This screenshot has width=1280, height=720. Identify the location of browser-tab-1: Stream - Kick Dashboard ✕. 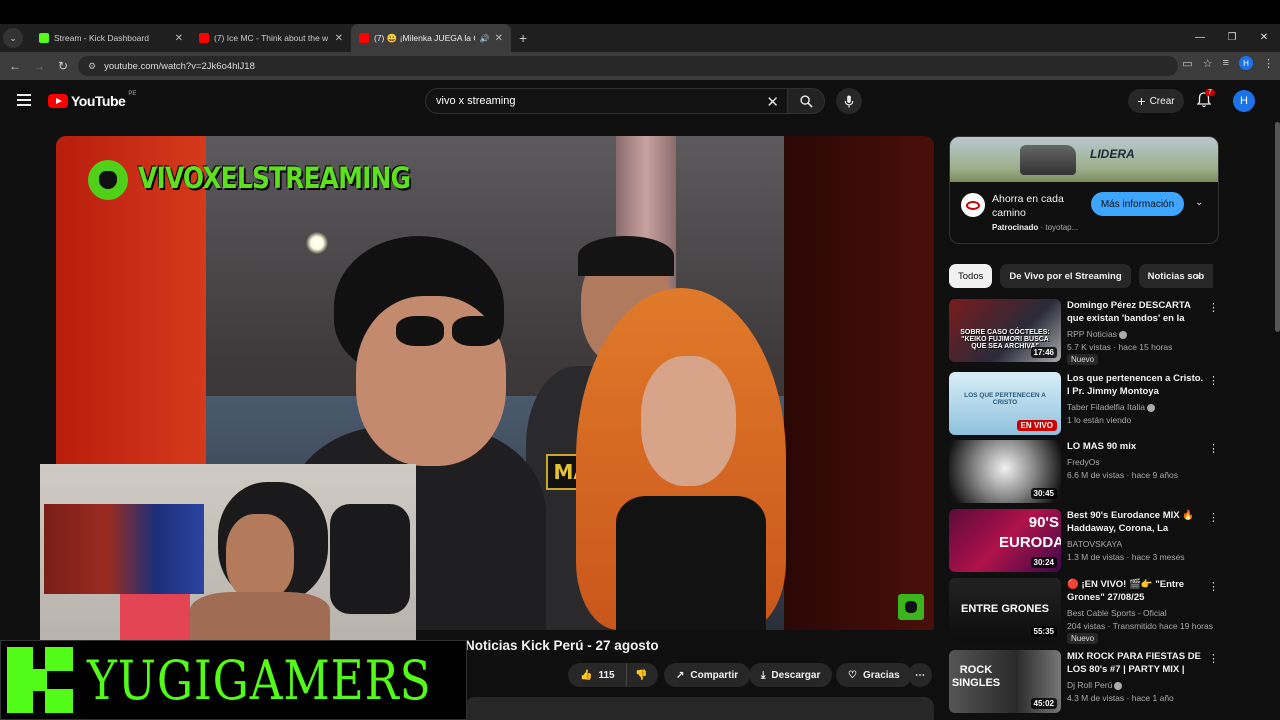
(111, 38).